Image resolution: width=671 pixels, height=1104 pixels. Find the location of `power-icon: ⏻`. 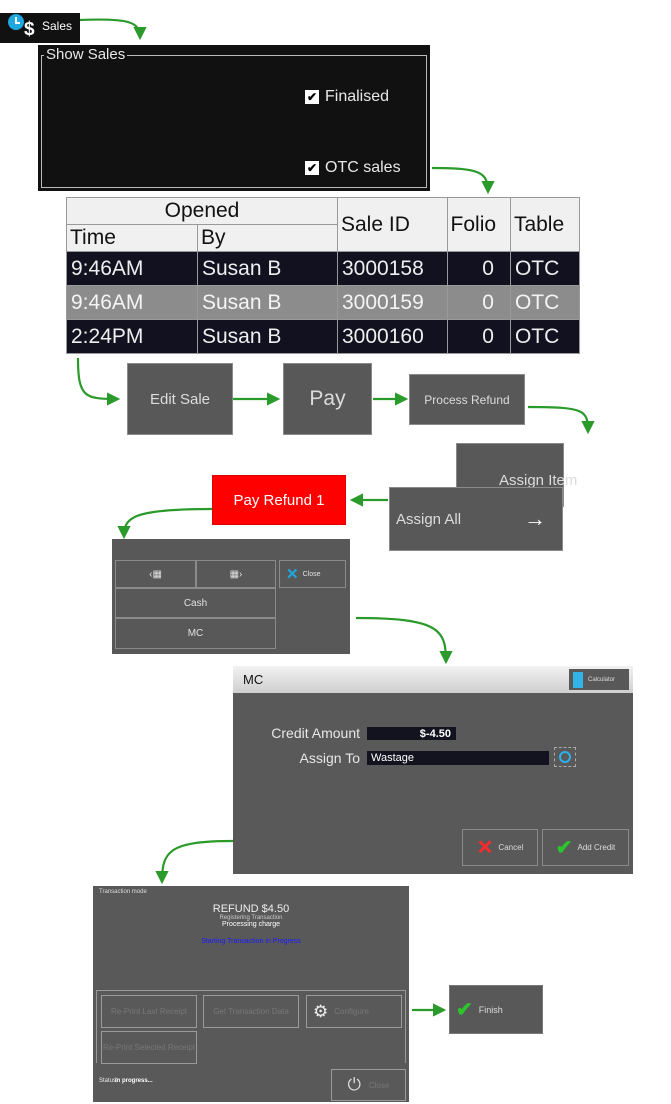

power-icon: ⏻ is located at coordinates (354, 1084).